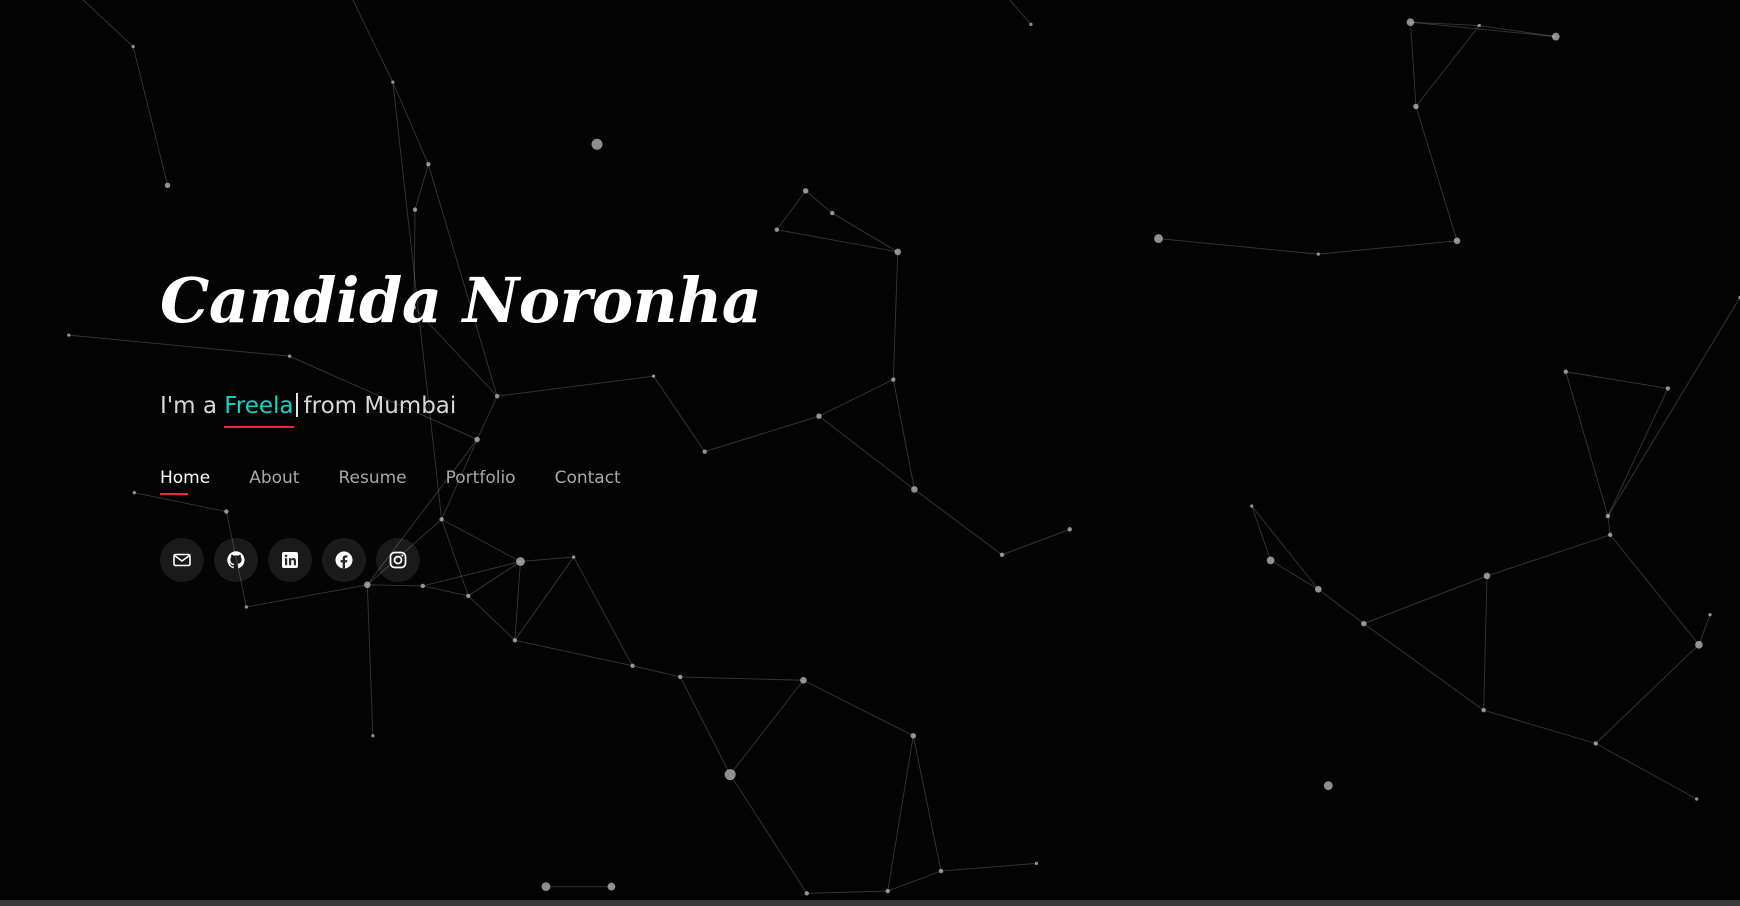  Describe the element at coordinates (481, 478) in the screenshot. I see `nav-portfolio: Portfolio` at that location.